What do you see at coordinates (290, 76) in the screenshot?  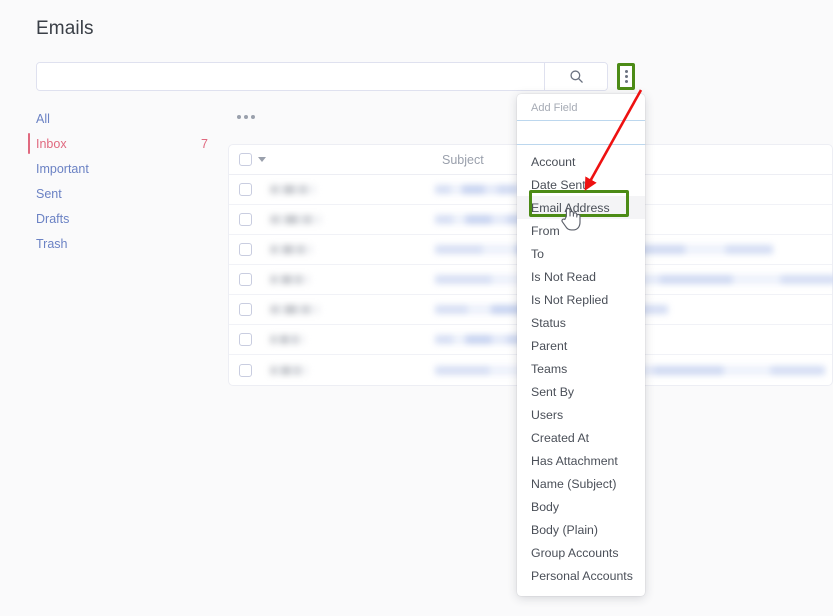 I see `search-input` at bounding box center [290, 76].